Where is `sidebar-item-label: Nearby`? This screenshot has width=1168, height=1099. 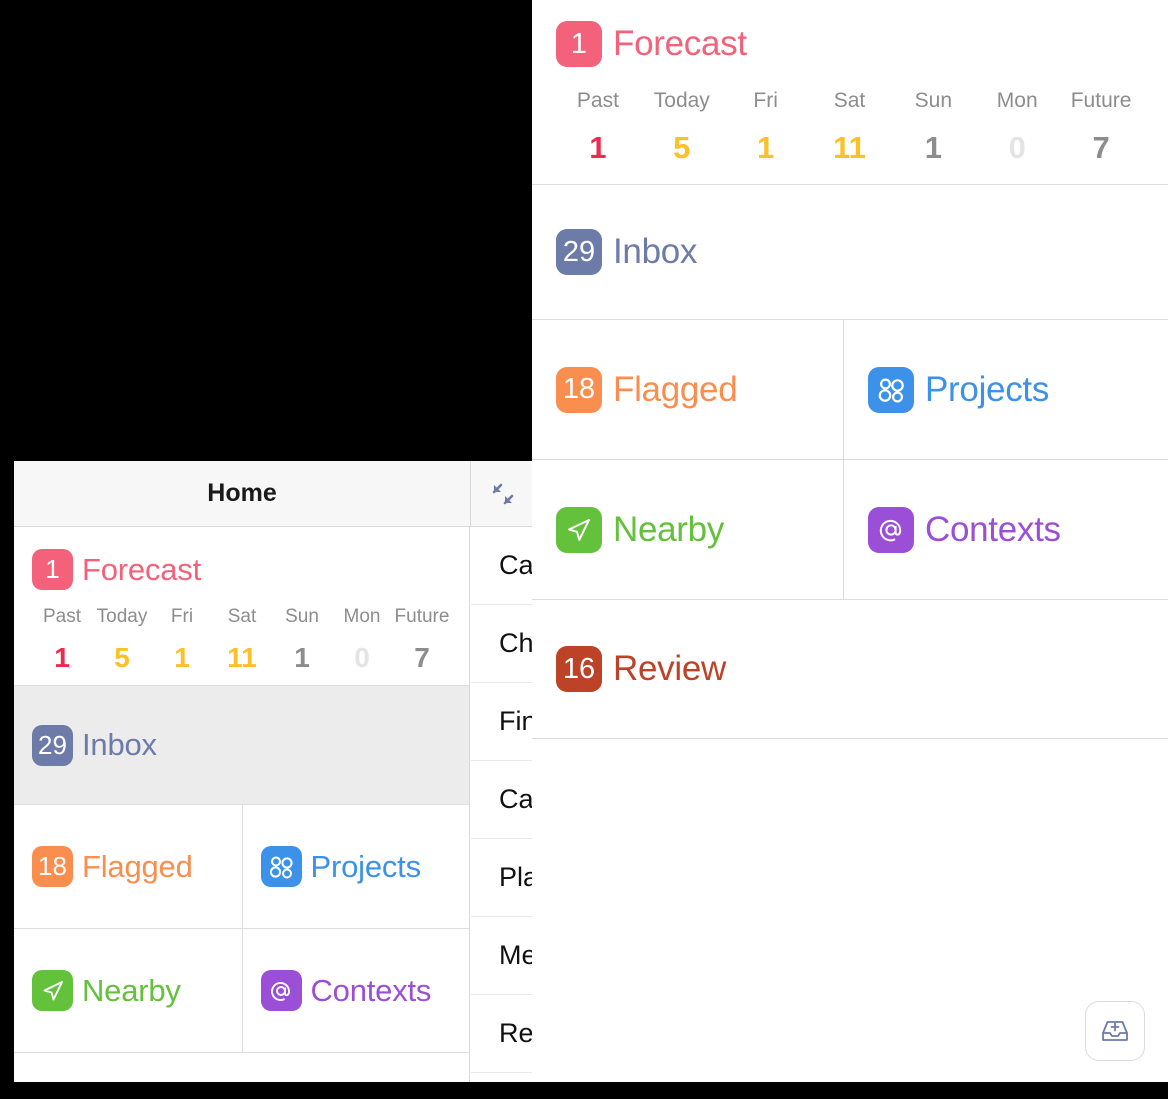
sidebar-item-label: Nearby is located at coordinates (131, 990).